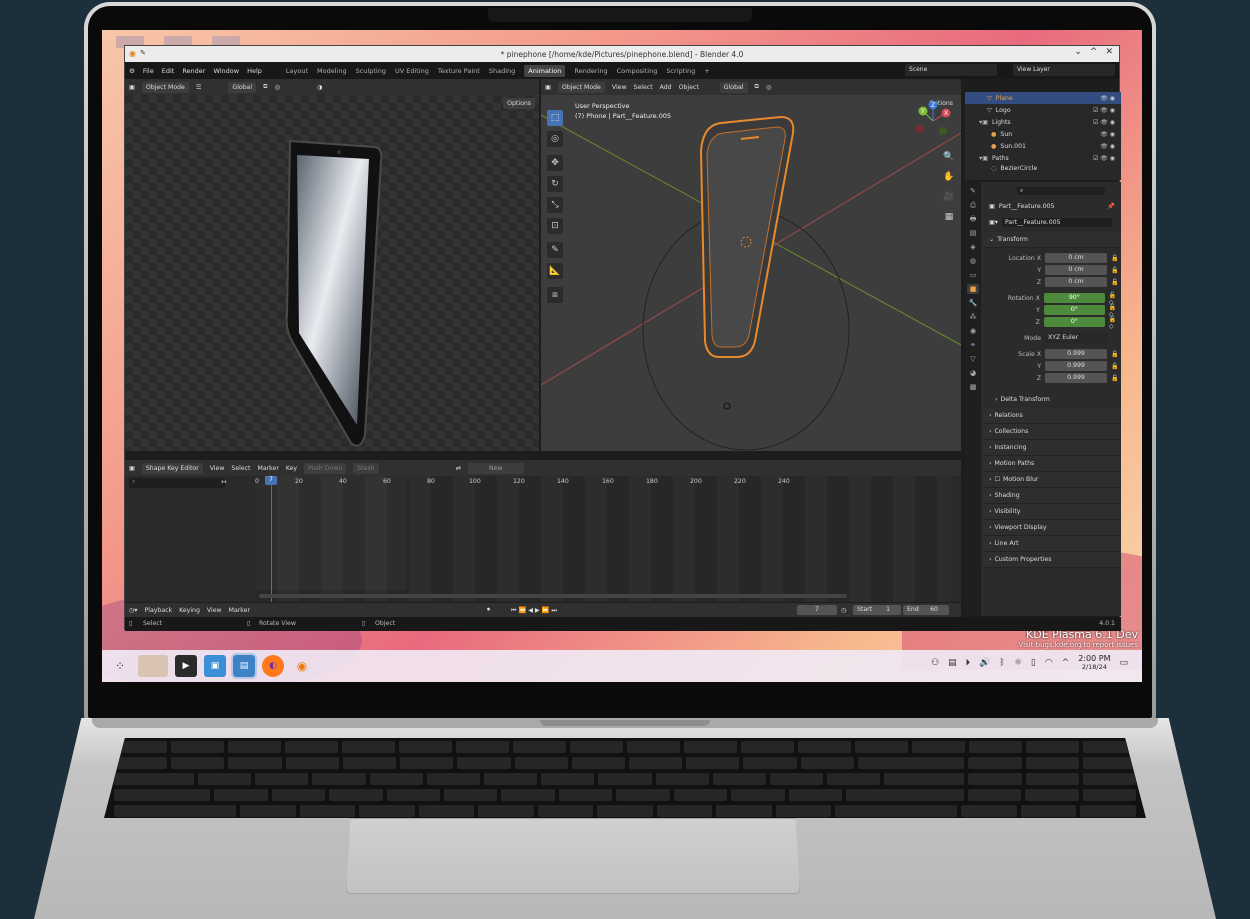 The image size is (1250, 919). I want to click on menu-key: Key, so click(291, 468).